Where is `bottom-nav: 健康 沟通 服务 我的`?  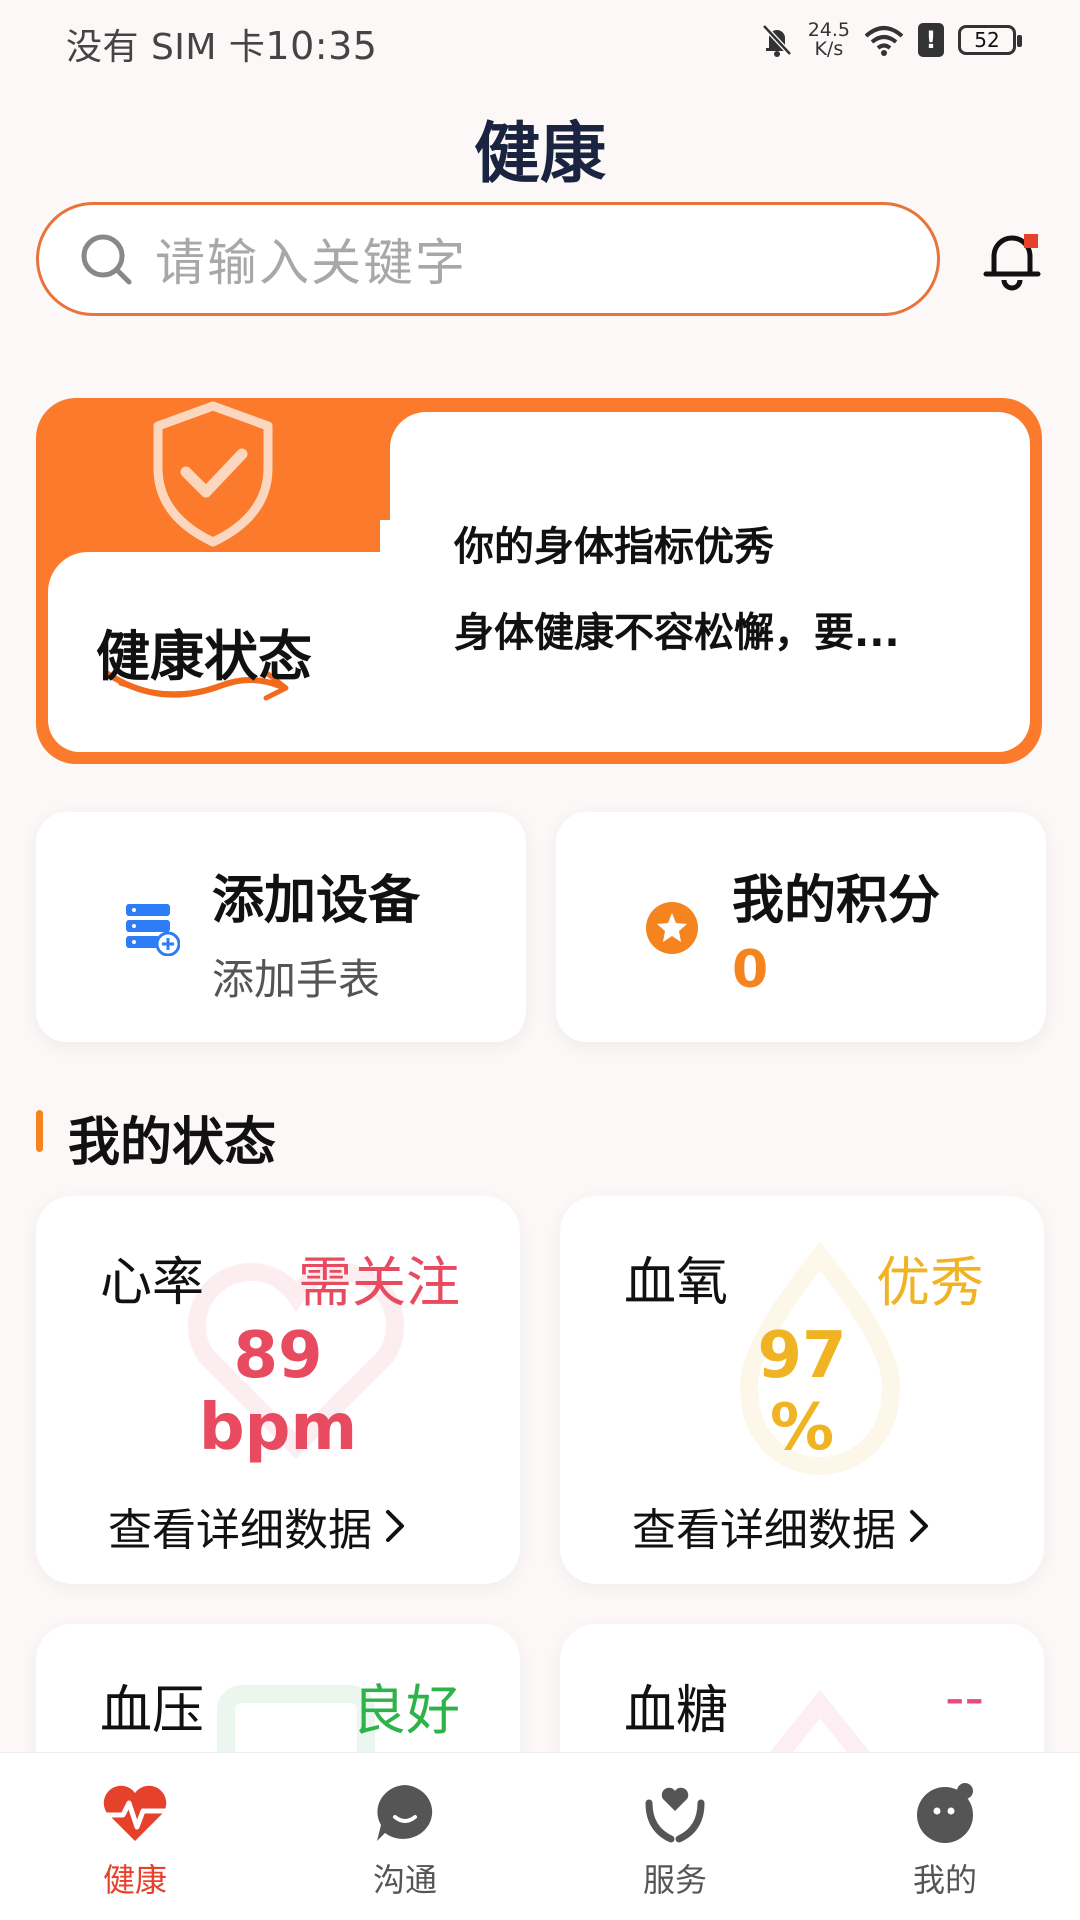 bottom-nav: 健康 沟通 服务 我的 is located at coordinates (540, 1836).